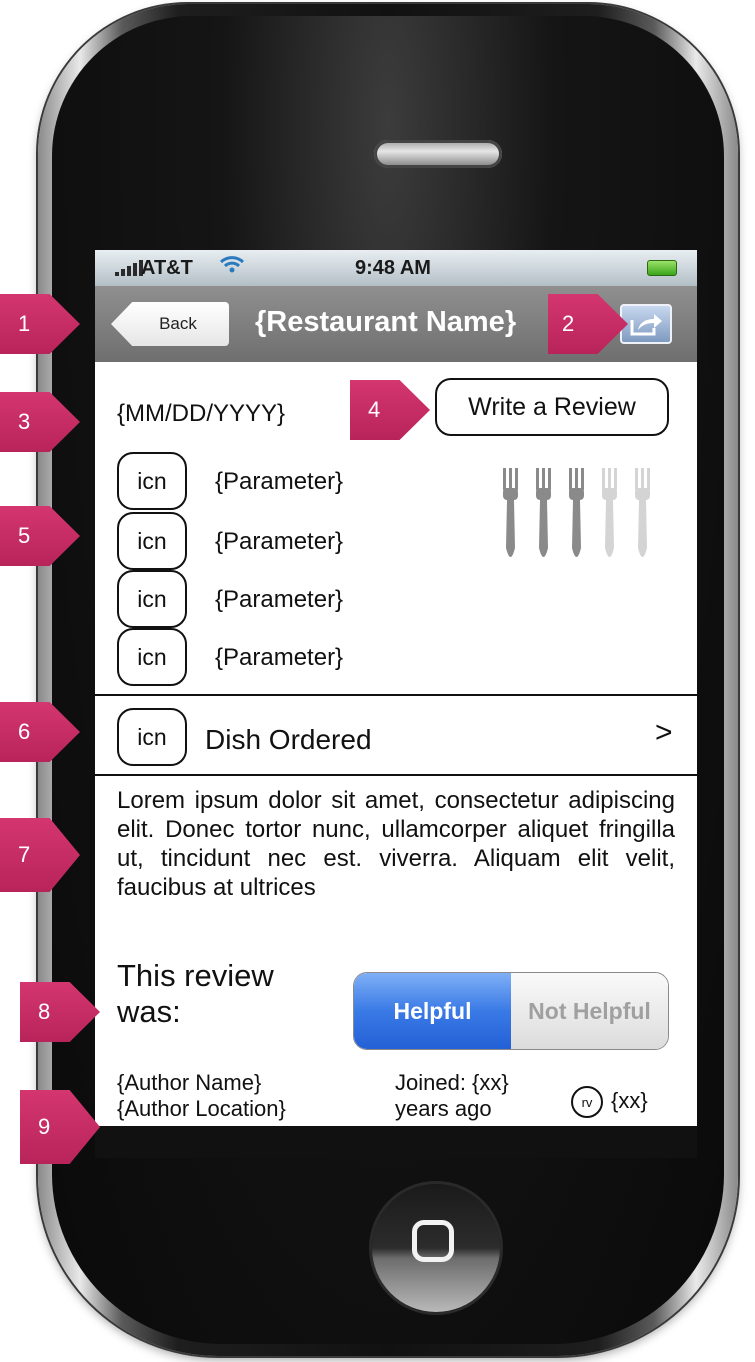 The image size is (755, 1362). Describe the element at coordinates (201, 1083) in the screenshot. I see `author-name: {Author Name}` at that location.